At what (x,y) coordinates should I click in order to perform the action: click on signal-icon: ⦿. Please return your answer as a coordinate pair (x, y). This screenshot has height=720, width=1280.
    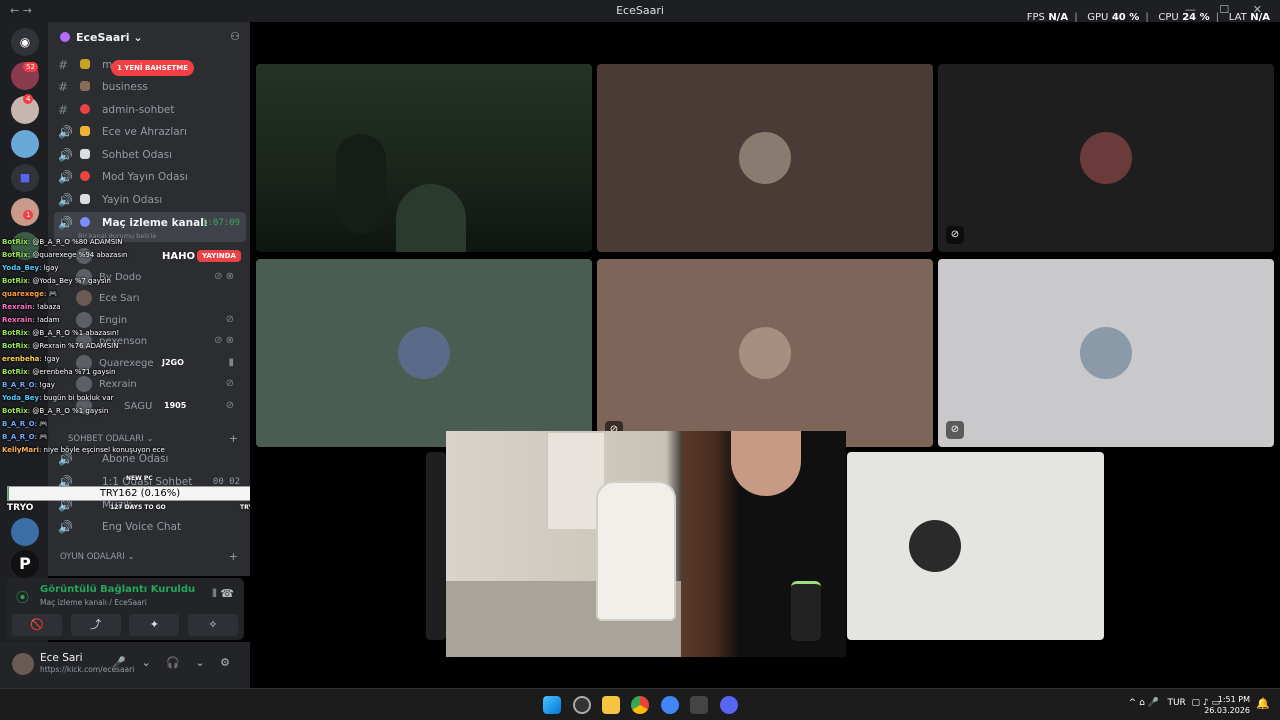
    Looking at the image, I should click on (23, 598).